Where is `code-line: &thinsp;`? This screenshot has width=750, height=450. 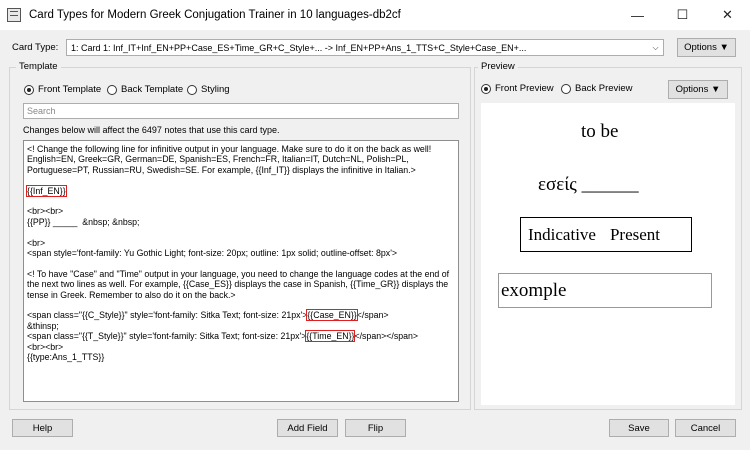
code-line: &thinsp; is located at coordinates (43, 325).